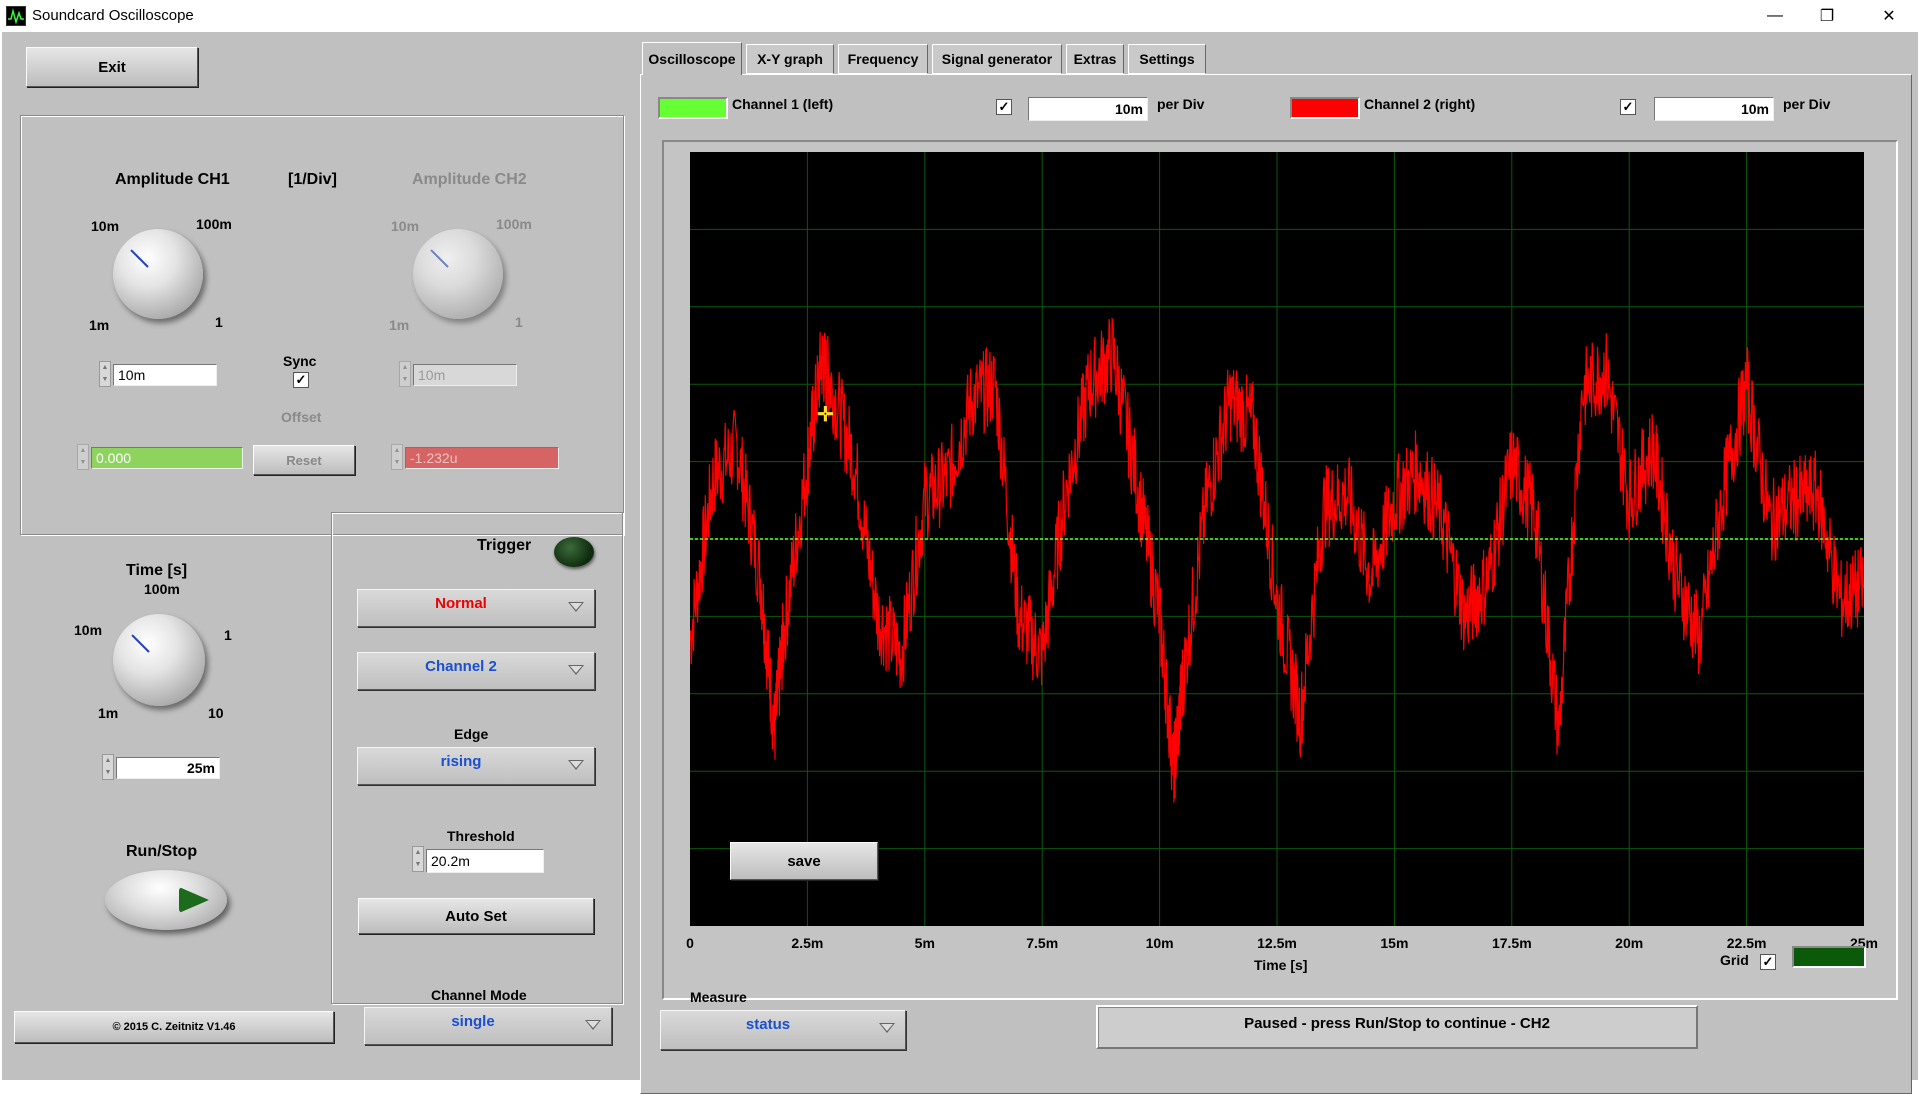 The width and height of the screenshot is (1920, 1094). What do you see at coordinates (461, 666) in the screenshot?
I see `trigger-channel-value: Channel 2` at bounding box center [461, 666].